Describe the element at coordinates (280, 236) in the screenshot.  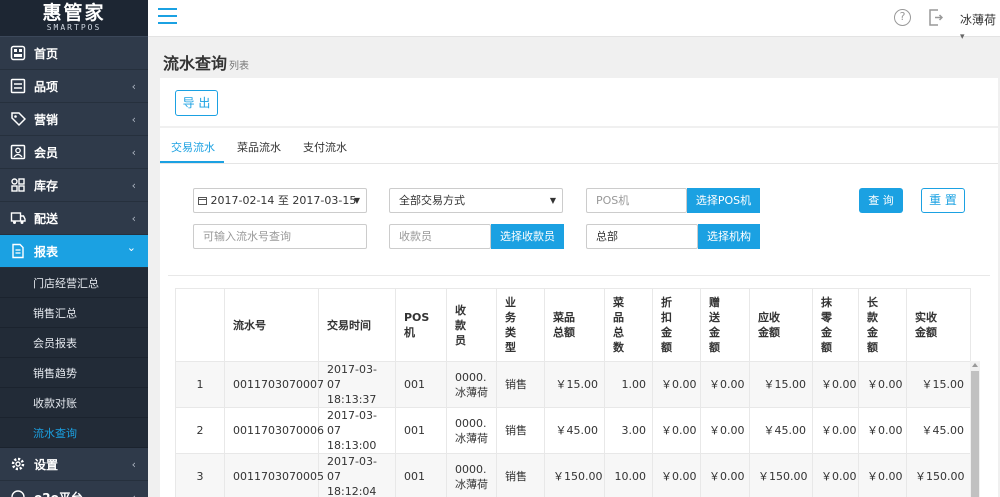
I see `serial-number-input: 可输入流水号查询` at that location.